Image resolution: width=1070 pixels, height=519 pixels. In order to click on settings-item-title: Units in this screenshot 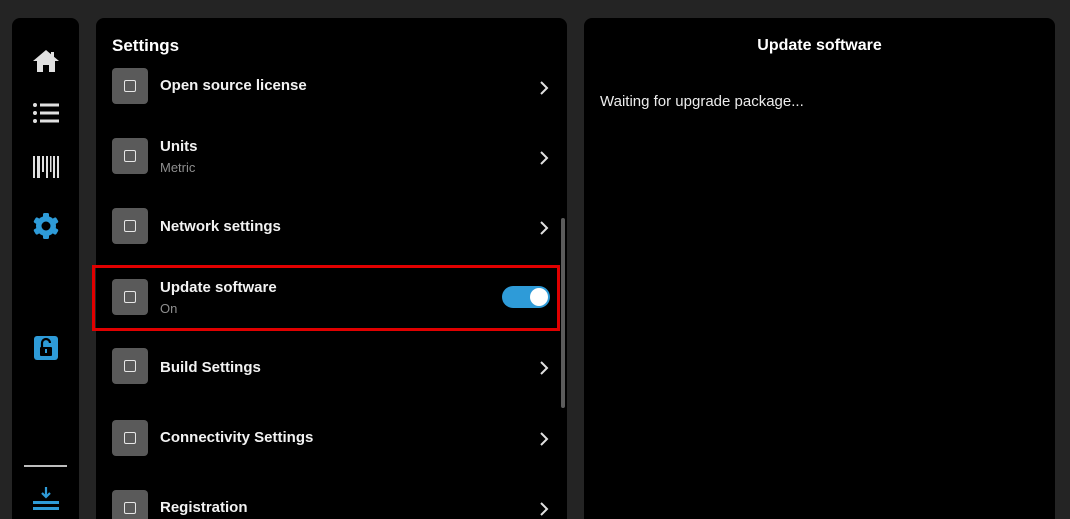, I will do `click(179, 146)`.